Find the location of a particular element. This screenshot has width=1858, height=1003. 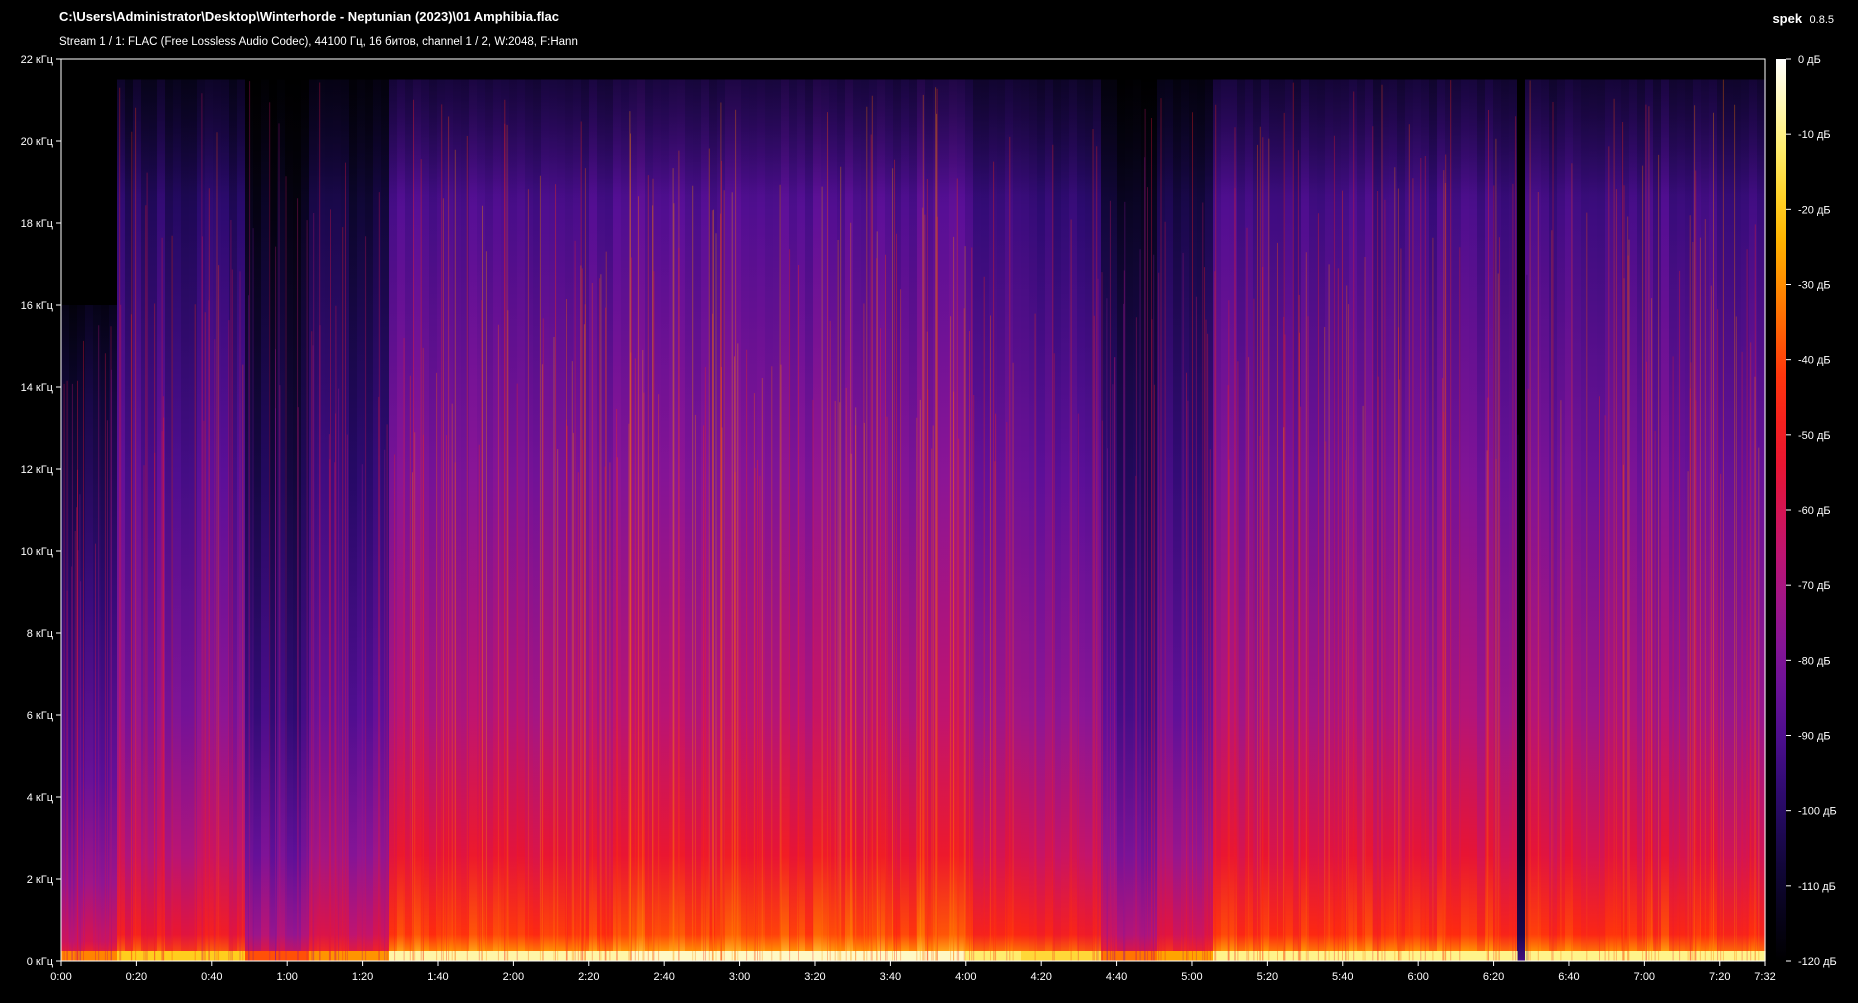

x-tick-label: 1:00 is located at coordinates (286, 977).